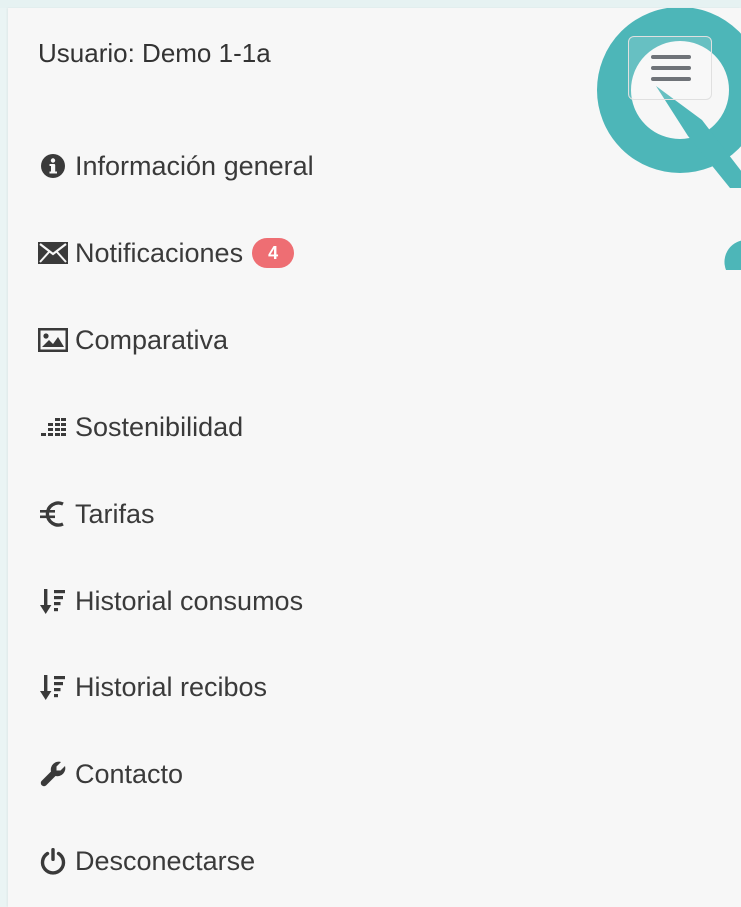 This screenshot has width=741, height=907. I want to click on nav-item-tarifas: Tarifas, so click(96, 514).